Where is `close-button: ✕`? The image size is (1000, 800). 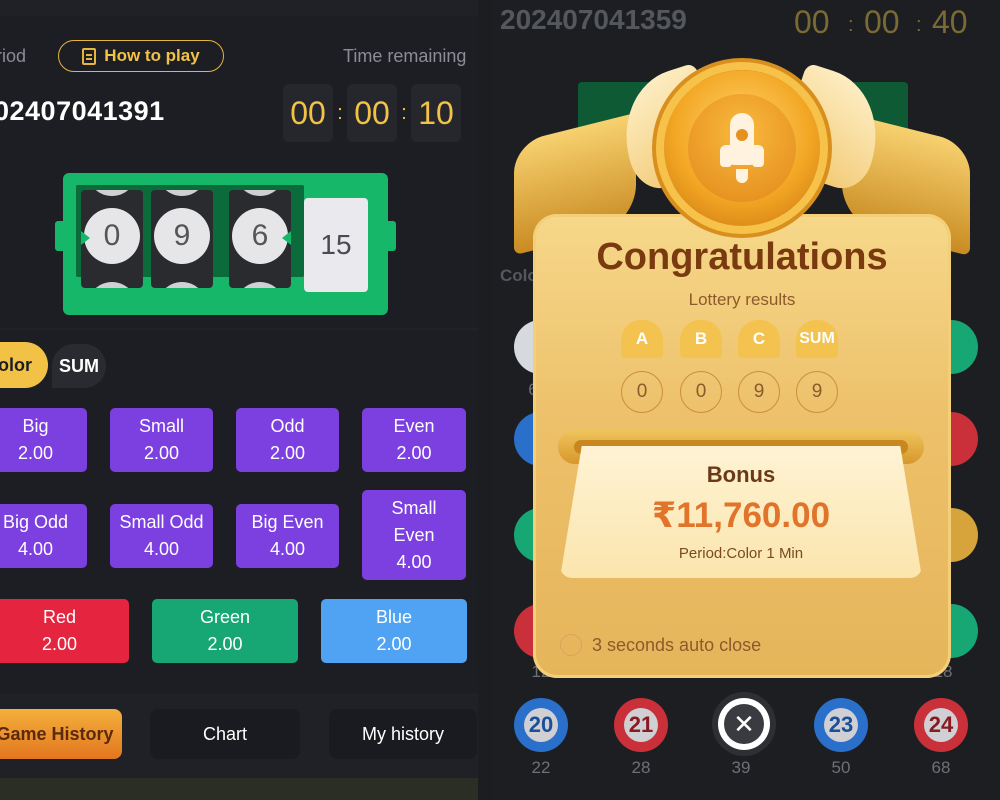 close-button: ✕ is located at coordinates (744, 724).